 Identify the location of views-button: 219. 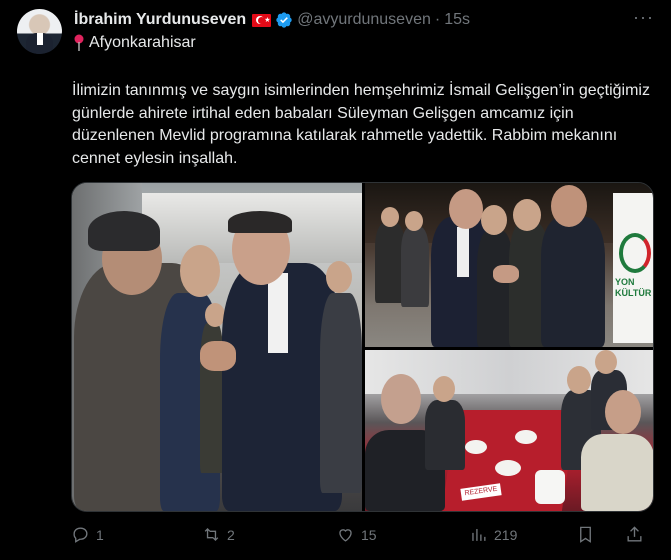
(493, 534).